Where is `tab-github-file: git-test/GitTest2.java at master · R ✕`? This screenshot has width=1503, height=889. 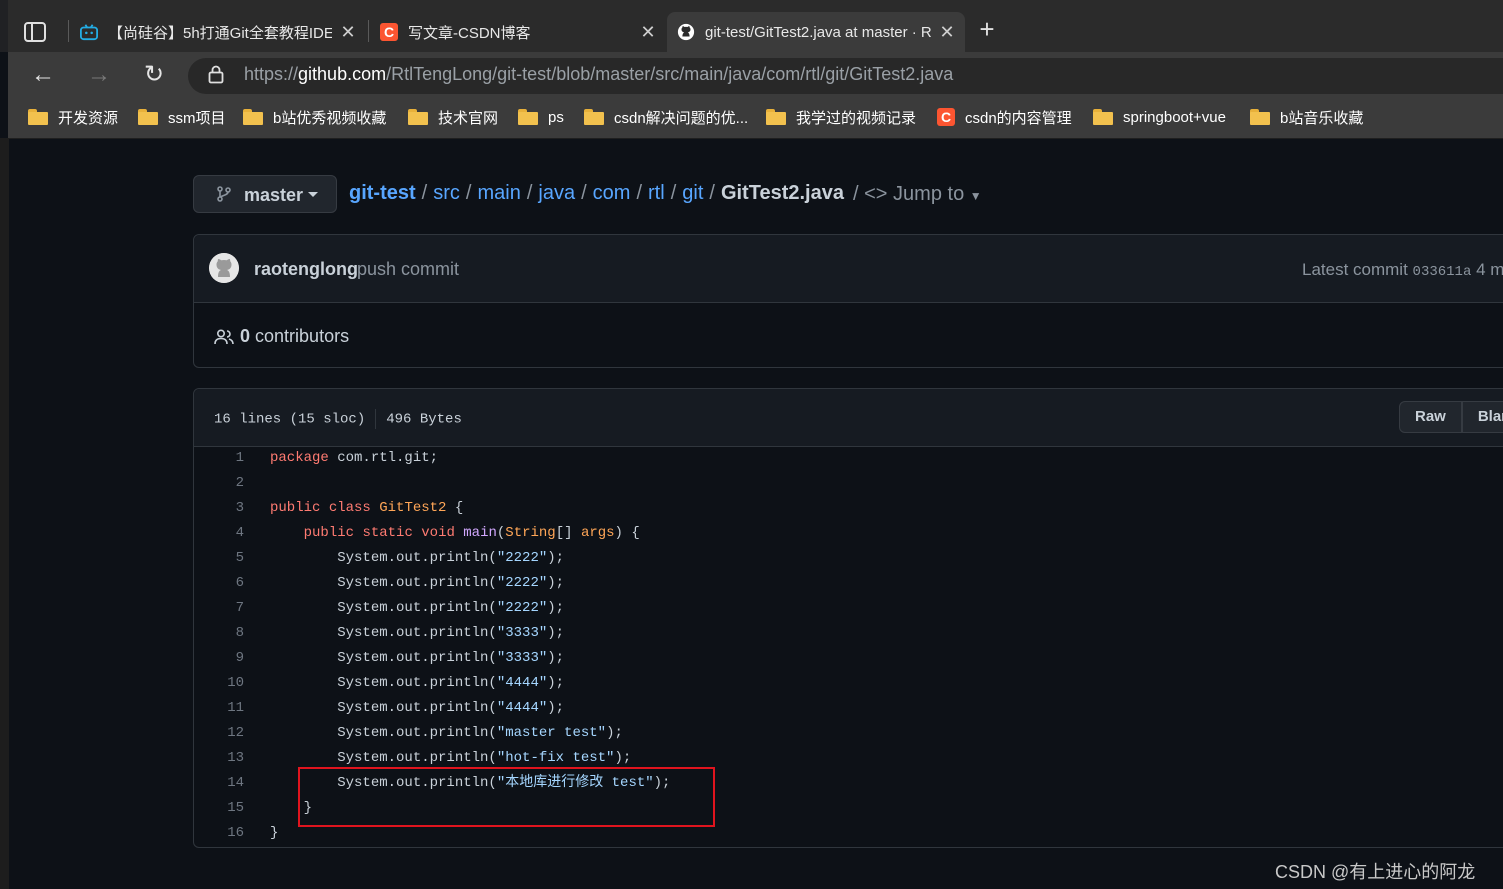 tab-github-file: git-test/GitTest2.java at master · R ✕ is located at coordinates (816, 32).